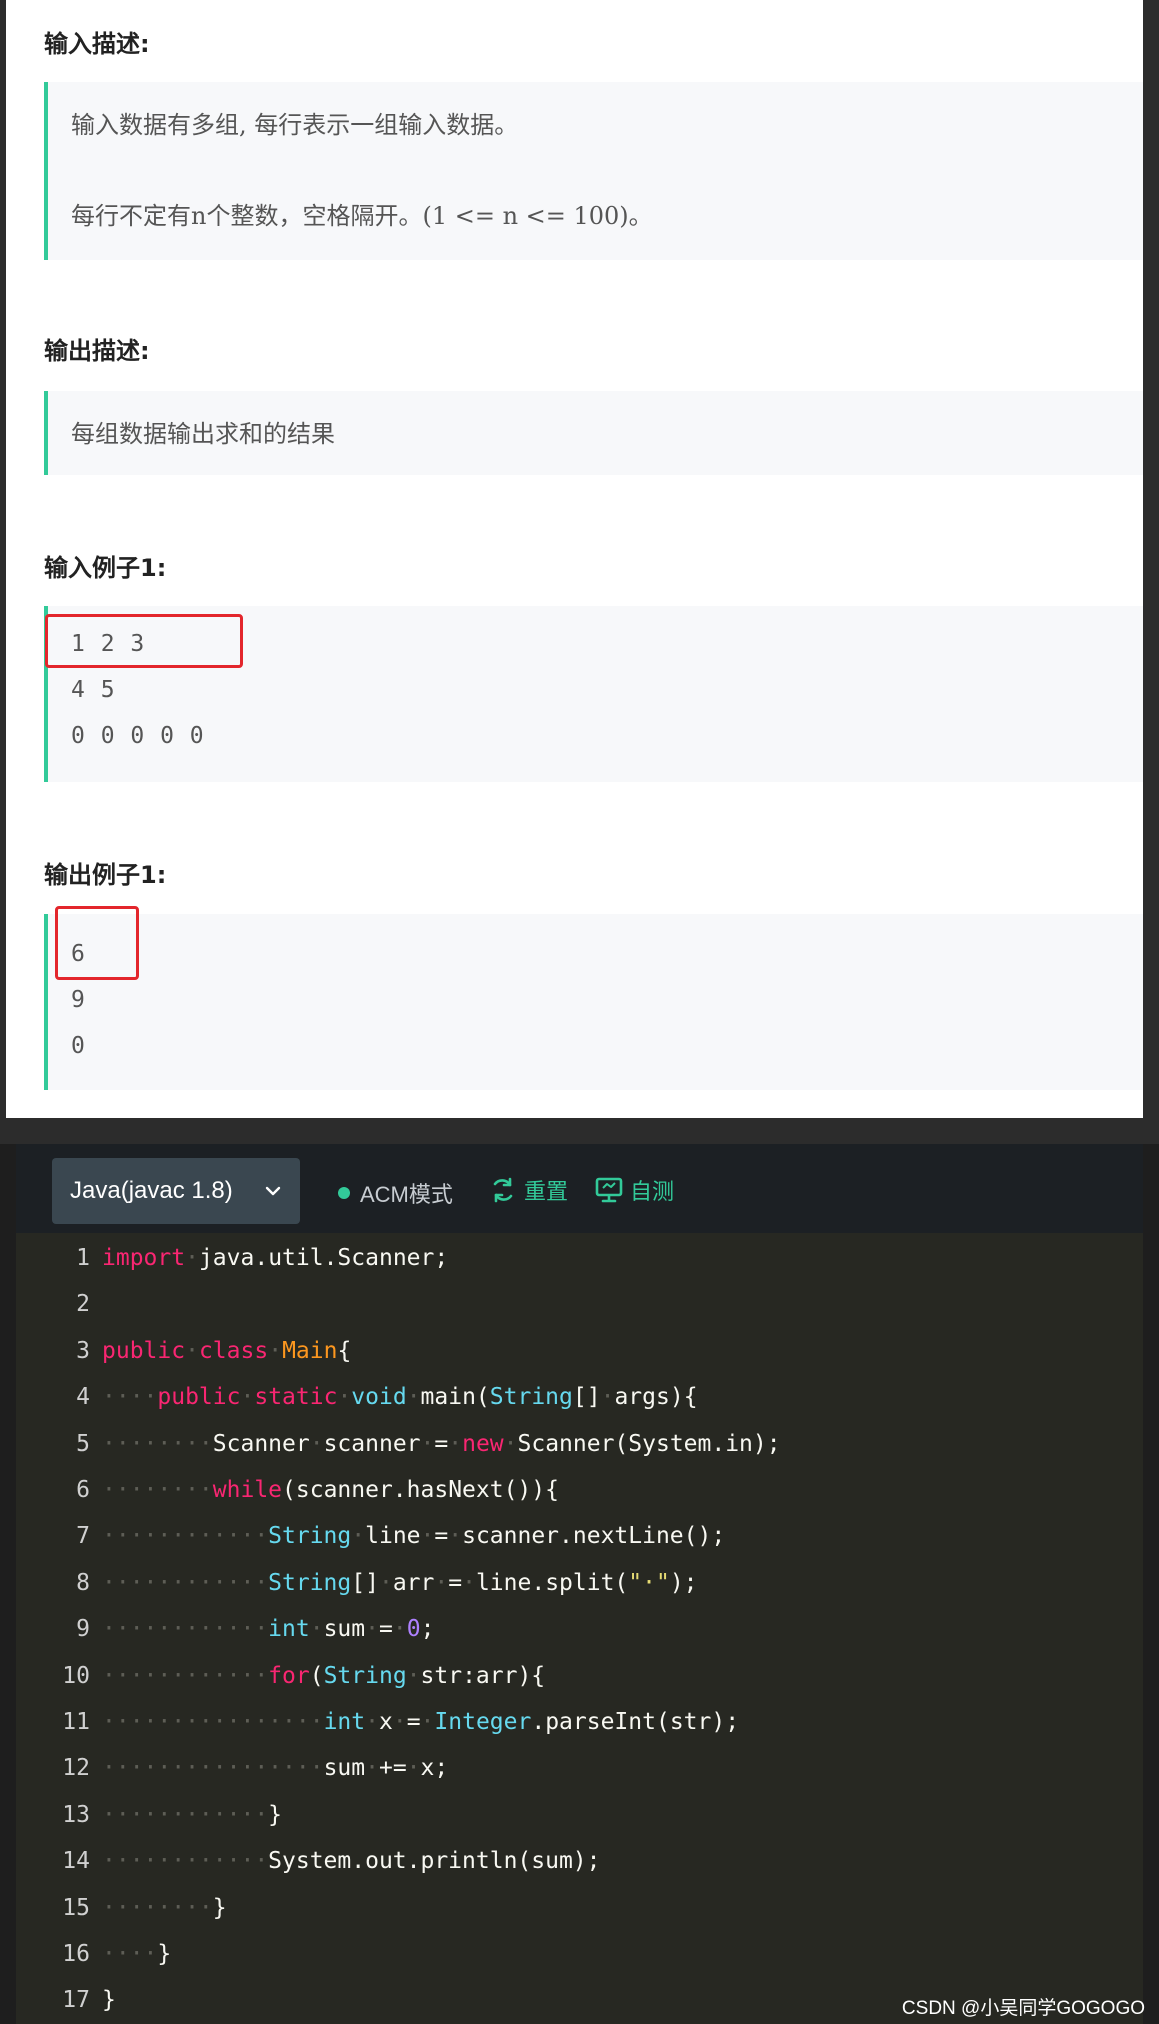 The height and width of the screenshot is (2024, 1159). I want to click on panel-edge-left, so click(3, 559).